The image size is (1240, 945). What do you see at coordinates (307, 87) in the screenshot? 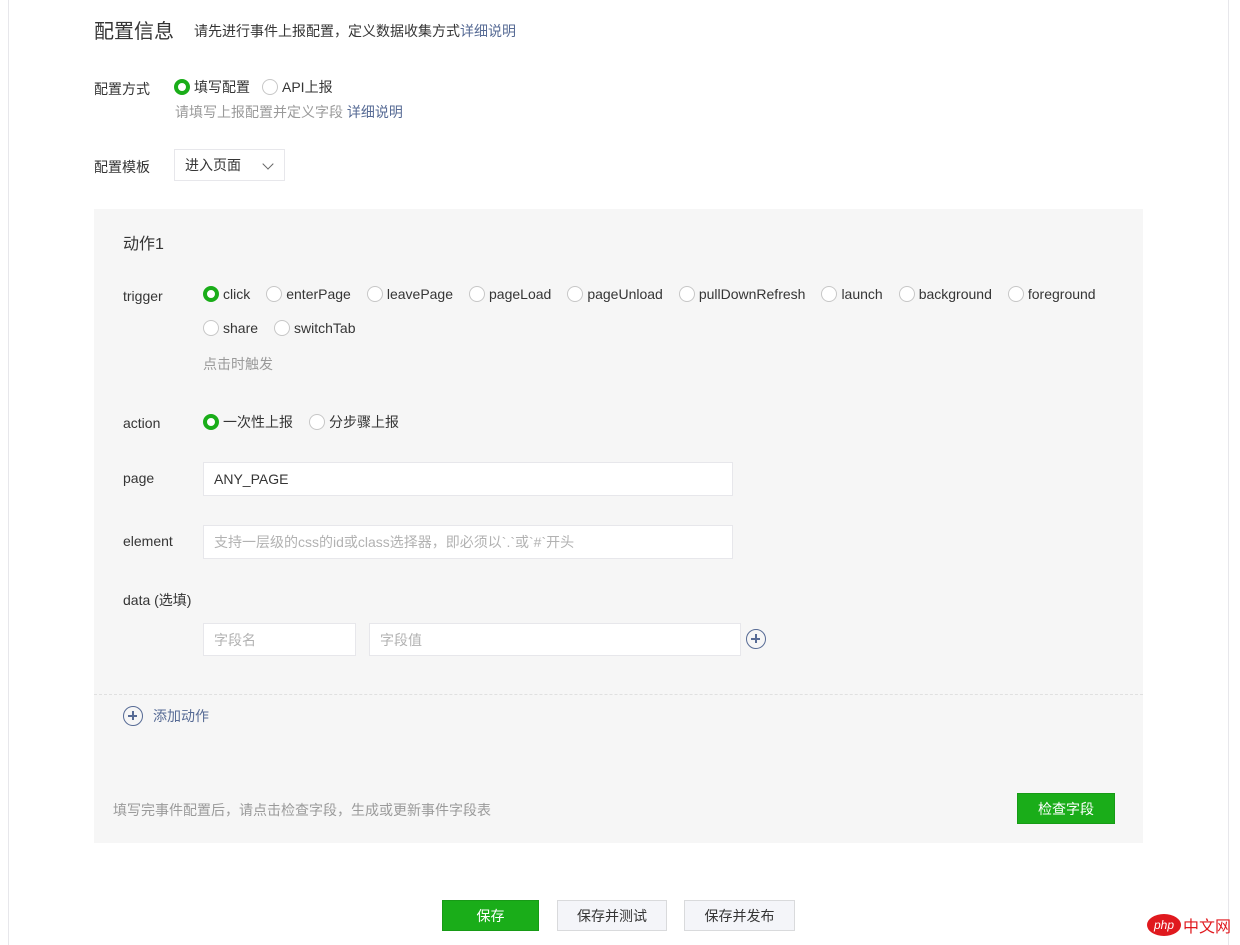
I see `radio-label: API上报` at bounding box center [307, 87].